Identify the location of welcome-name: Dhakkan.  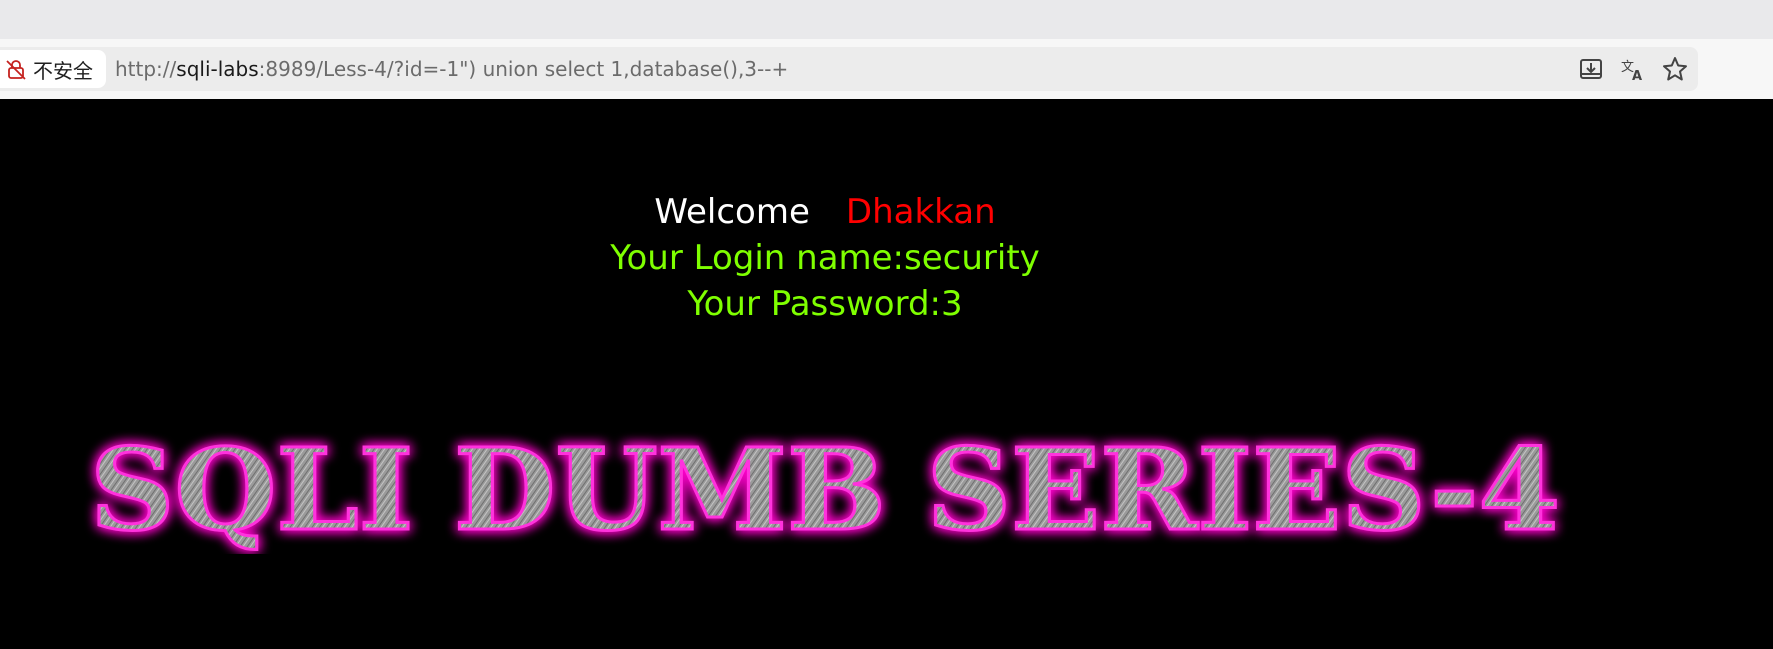
(920, 212).